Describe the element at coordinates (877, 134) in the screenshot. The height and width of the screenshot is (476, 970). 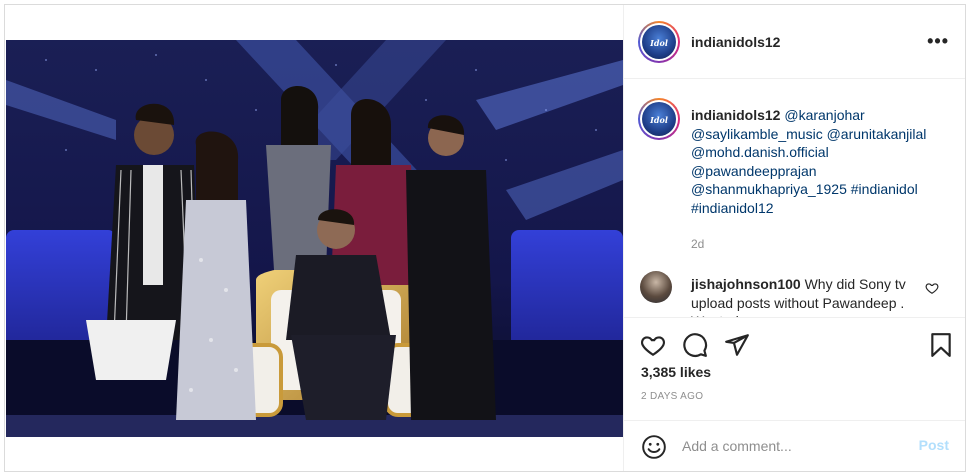
I see `mention-link: @arunitakanjilal` at that location.